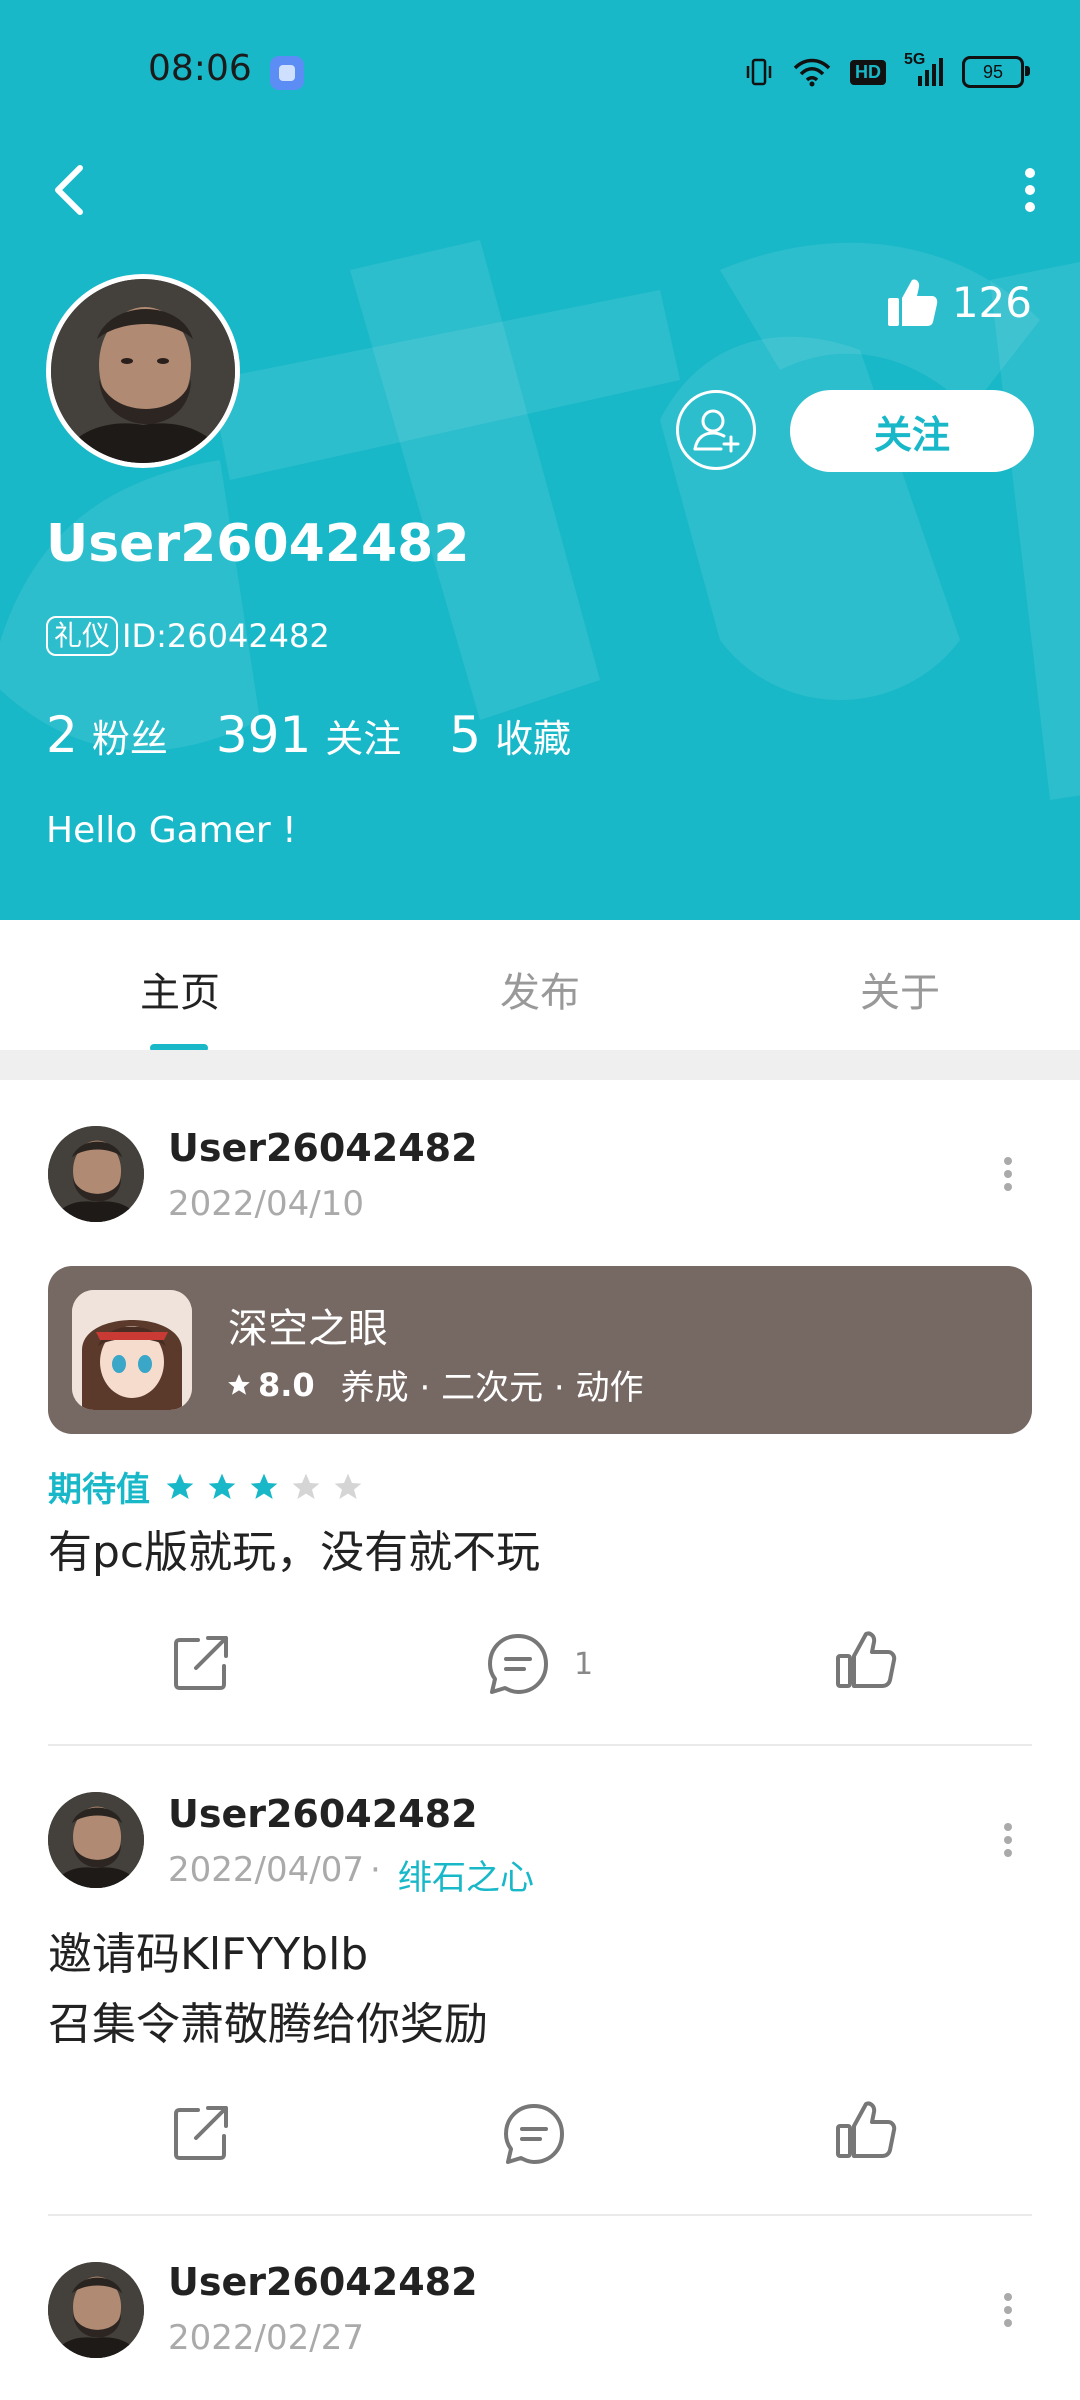 This screenshot has height=2400, width=1080. Describe the element at coordinates (171, 830) in the screenshot. I see `profile-bio: Hello Gamer !` at that location.